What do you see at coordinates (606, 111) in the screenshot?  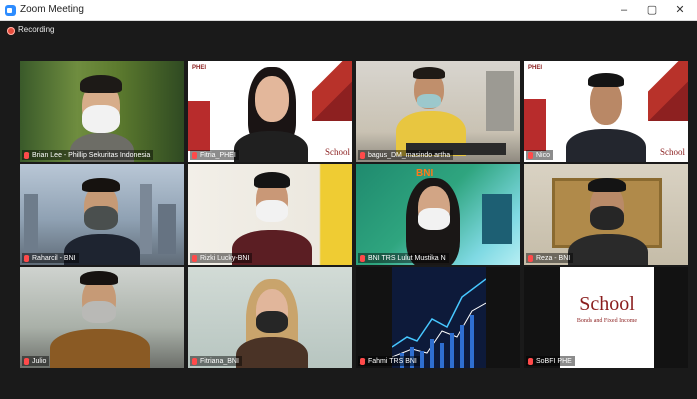 I see `participant-tile: PHEI School Nico` at bounding box center [606, 111].